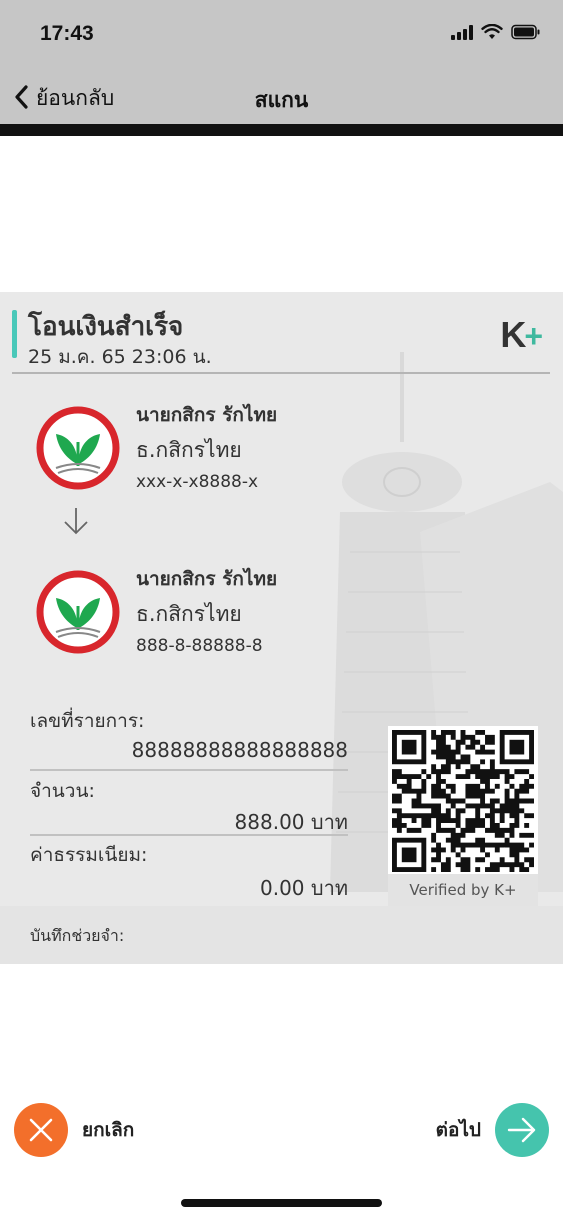  What do you see at coordinates (199, 646) in the screenshot?
I see `receiver-account: 888-8-88888-8` at bounding box center [199, 646].